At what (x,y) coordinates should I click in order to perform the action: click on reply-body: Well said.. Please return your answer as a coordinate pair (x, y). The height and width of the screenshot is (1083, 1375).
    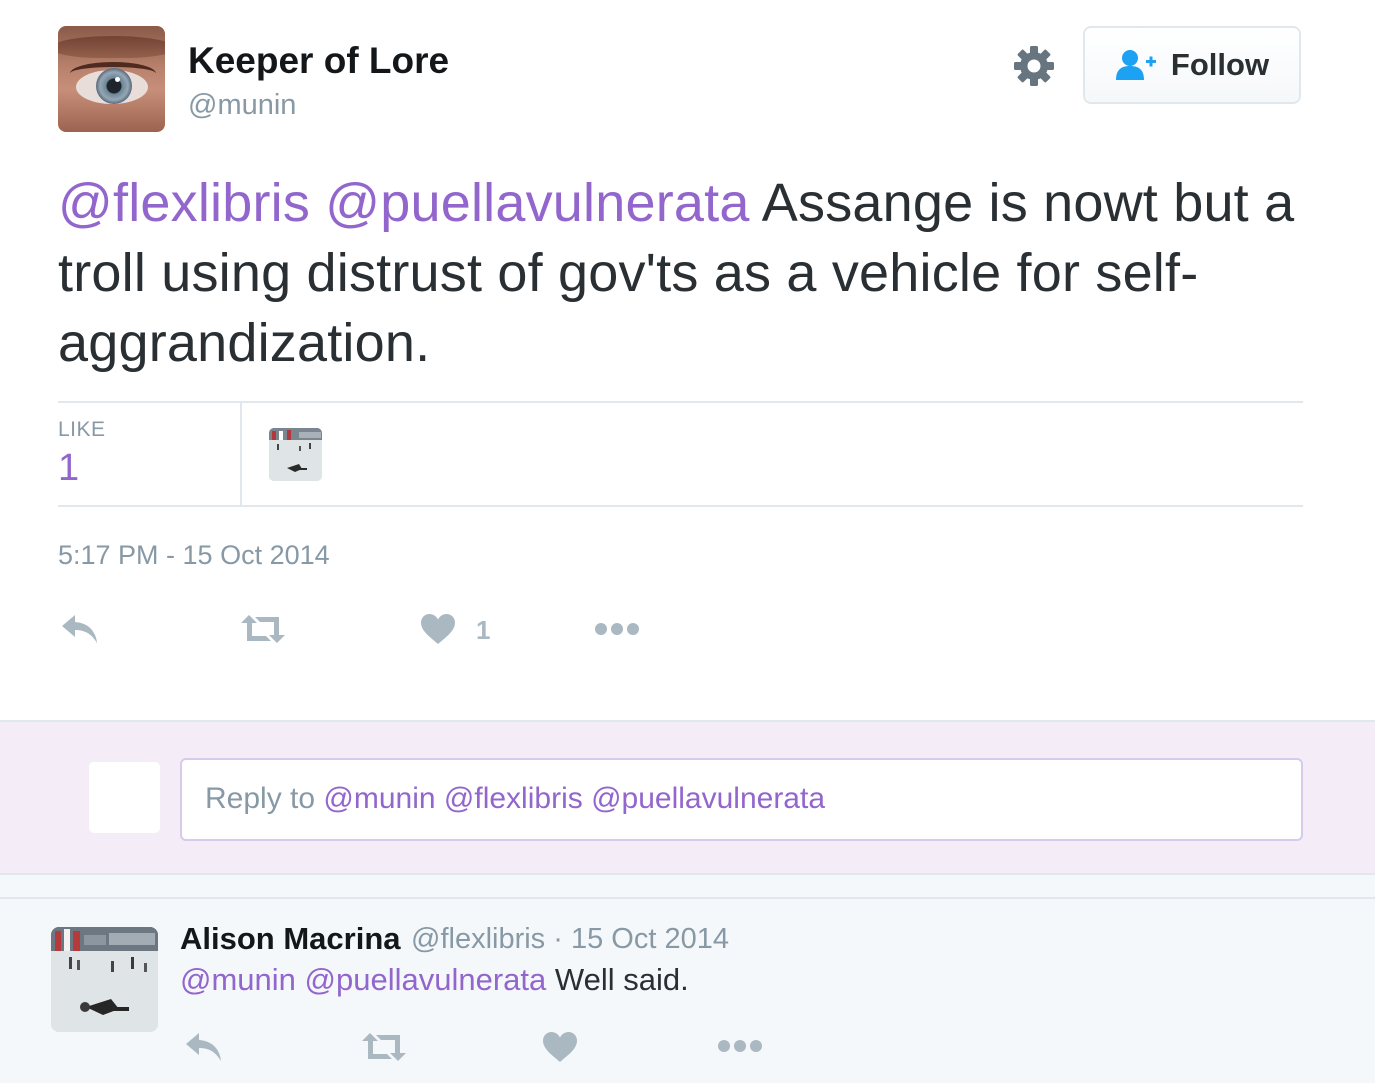
    Looking at the image, I should click on (621, 979).